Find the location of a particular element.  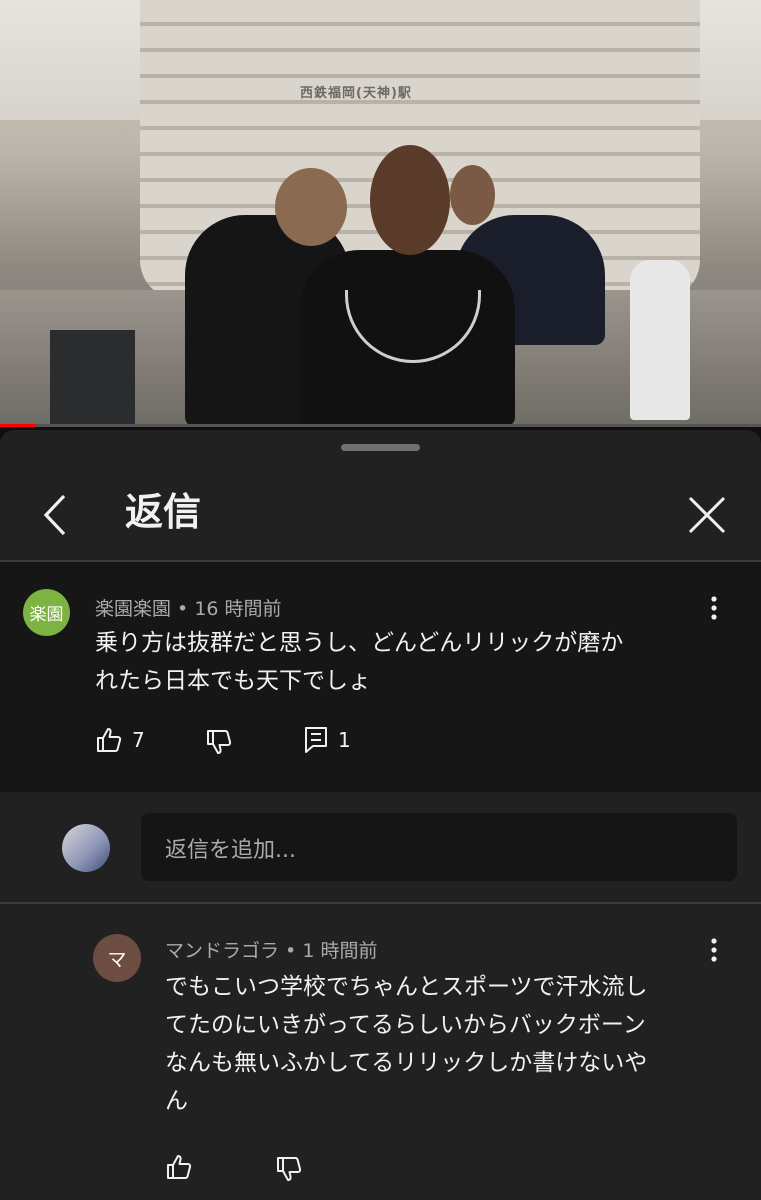

comment-text-line: れたら日本でも天下でしょ is located at coordinates (233, 681).